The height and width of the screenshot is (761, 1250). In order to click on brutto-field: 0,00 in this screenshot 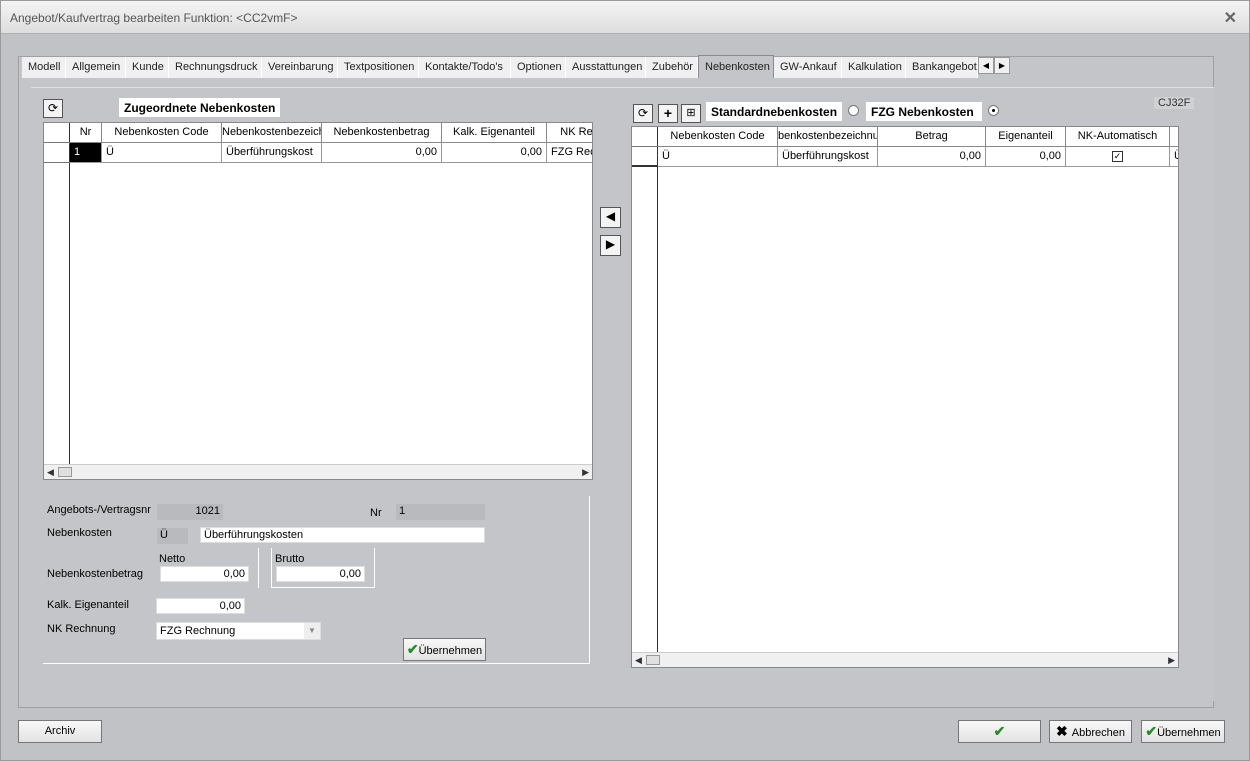, I will do `click(320, 574)`.